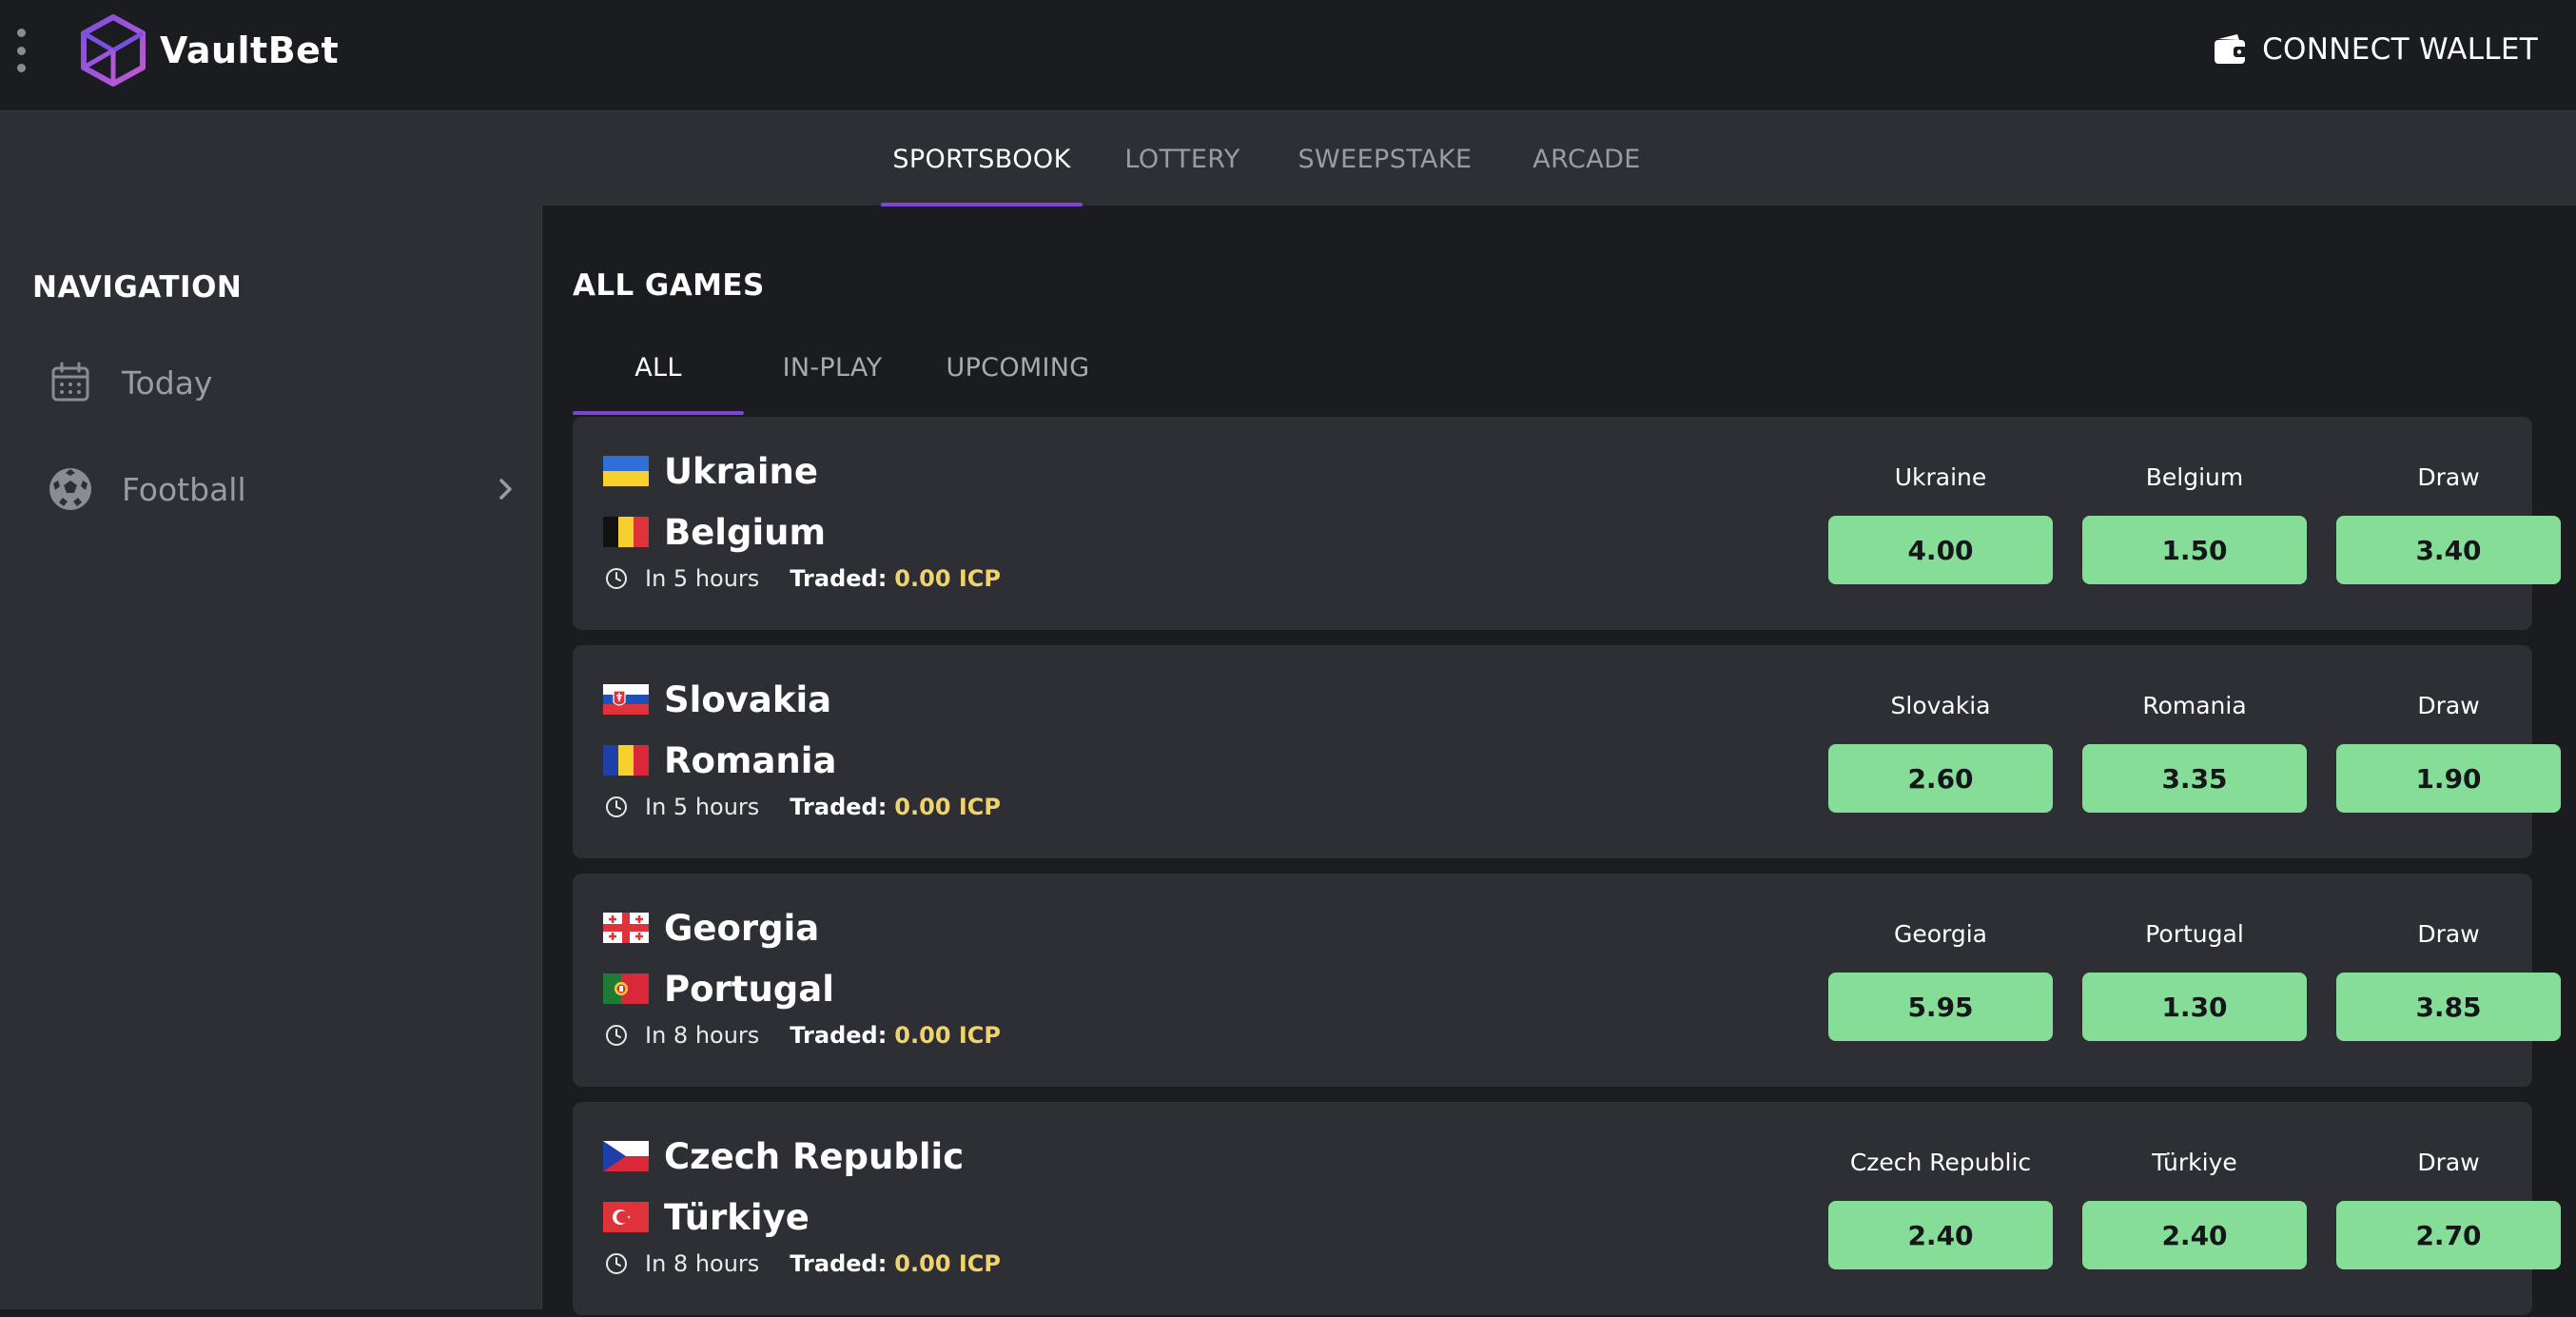 The width and height of the screenshot is (2576, 1317). Describe the element at coordinates (274, 382) in the screenshot. I see `sidebar-item-today: Today` at that location.